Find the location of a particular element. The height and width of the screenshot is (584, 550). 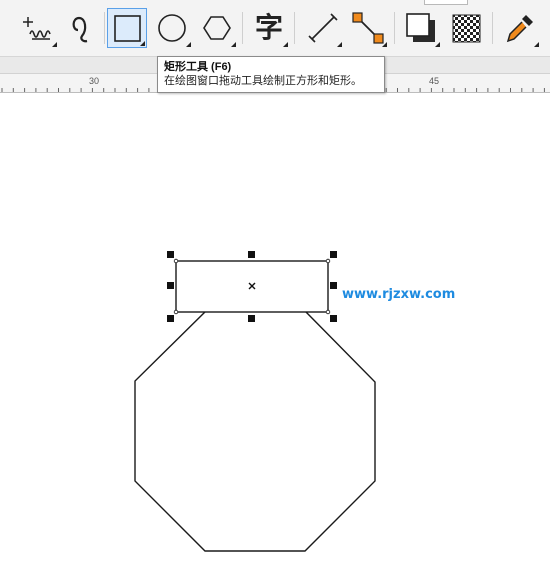

toolbox: 字 is located at coordinates (275, 28).